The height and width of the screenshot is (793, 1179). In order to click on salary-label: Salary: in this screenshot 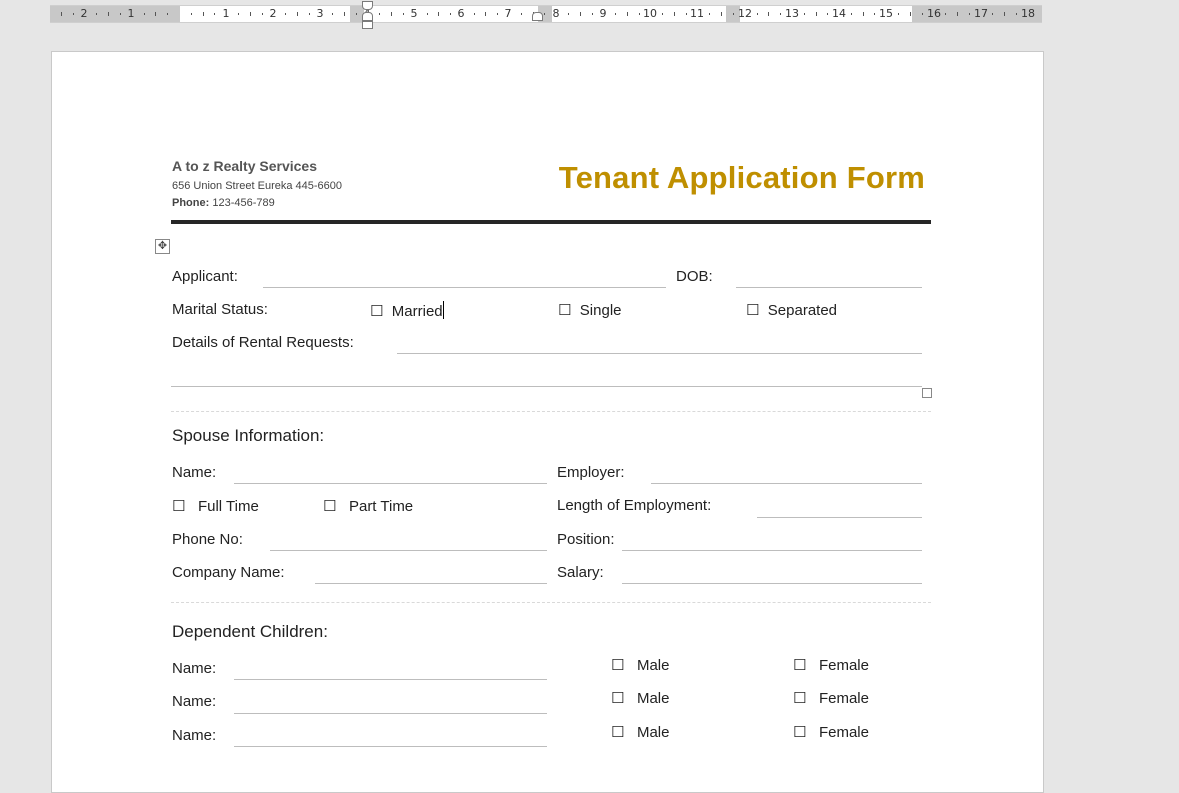, I will do `click(580, 572)`.